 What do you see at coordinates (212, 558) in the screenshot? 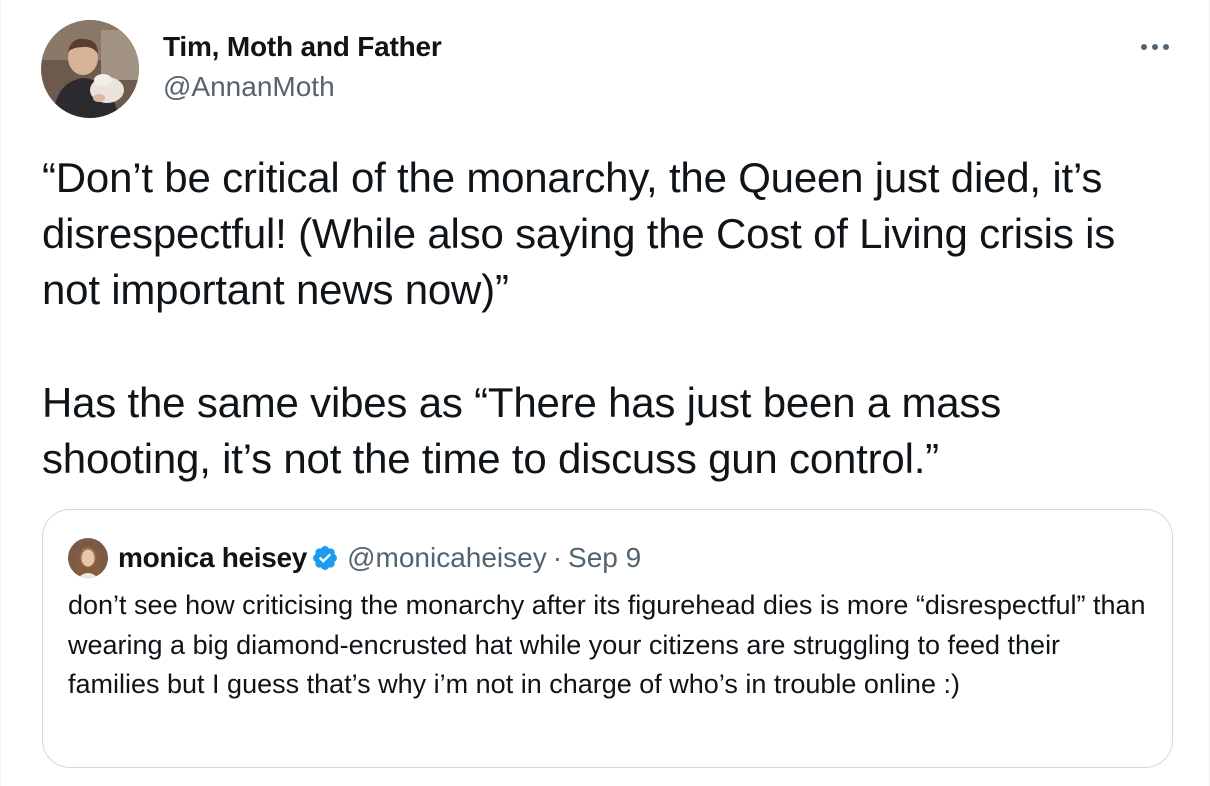
I see `quoted-author-name: monica heisey` at bounding box center [212, 558].